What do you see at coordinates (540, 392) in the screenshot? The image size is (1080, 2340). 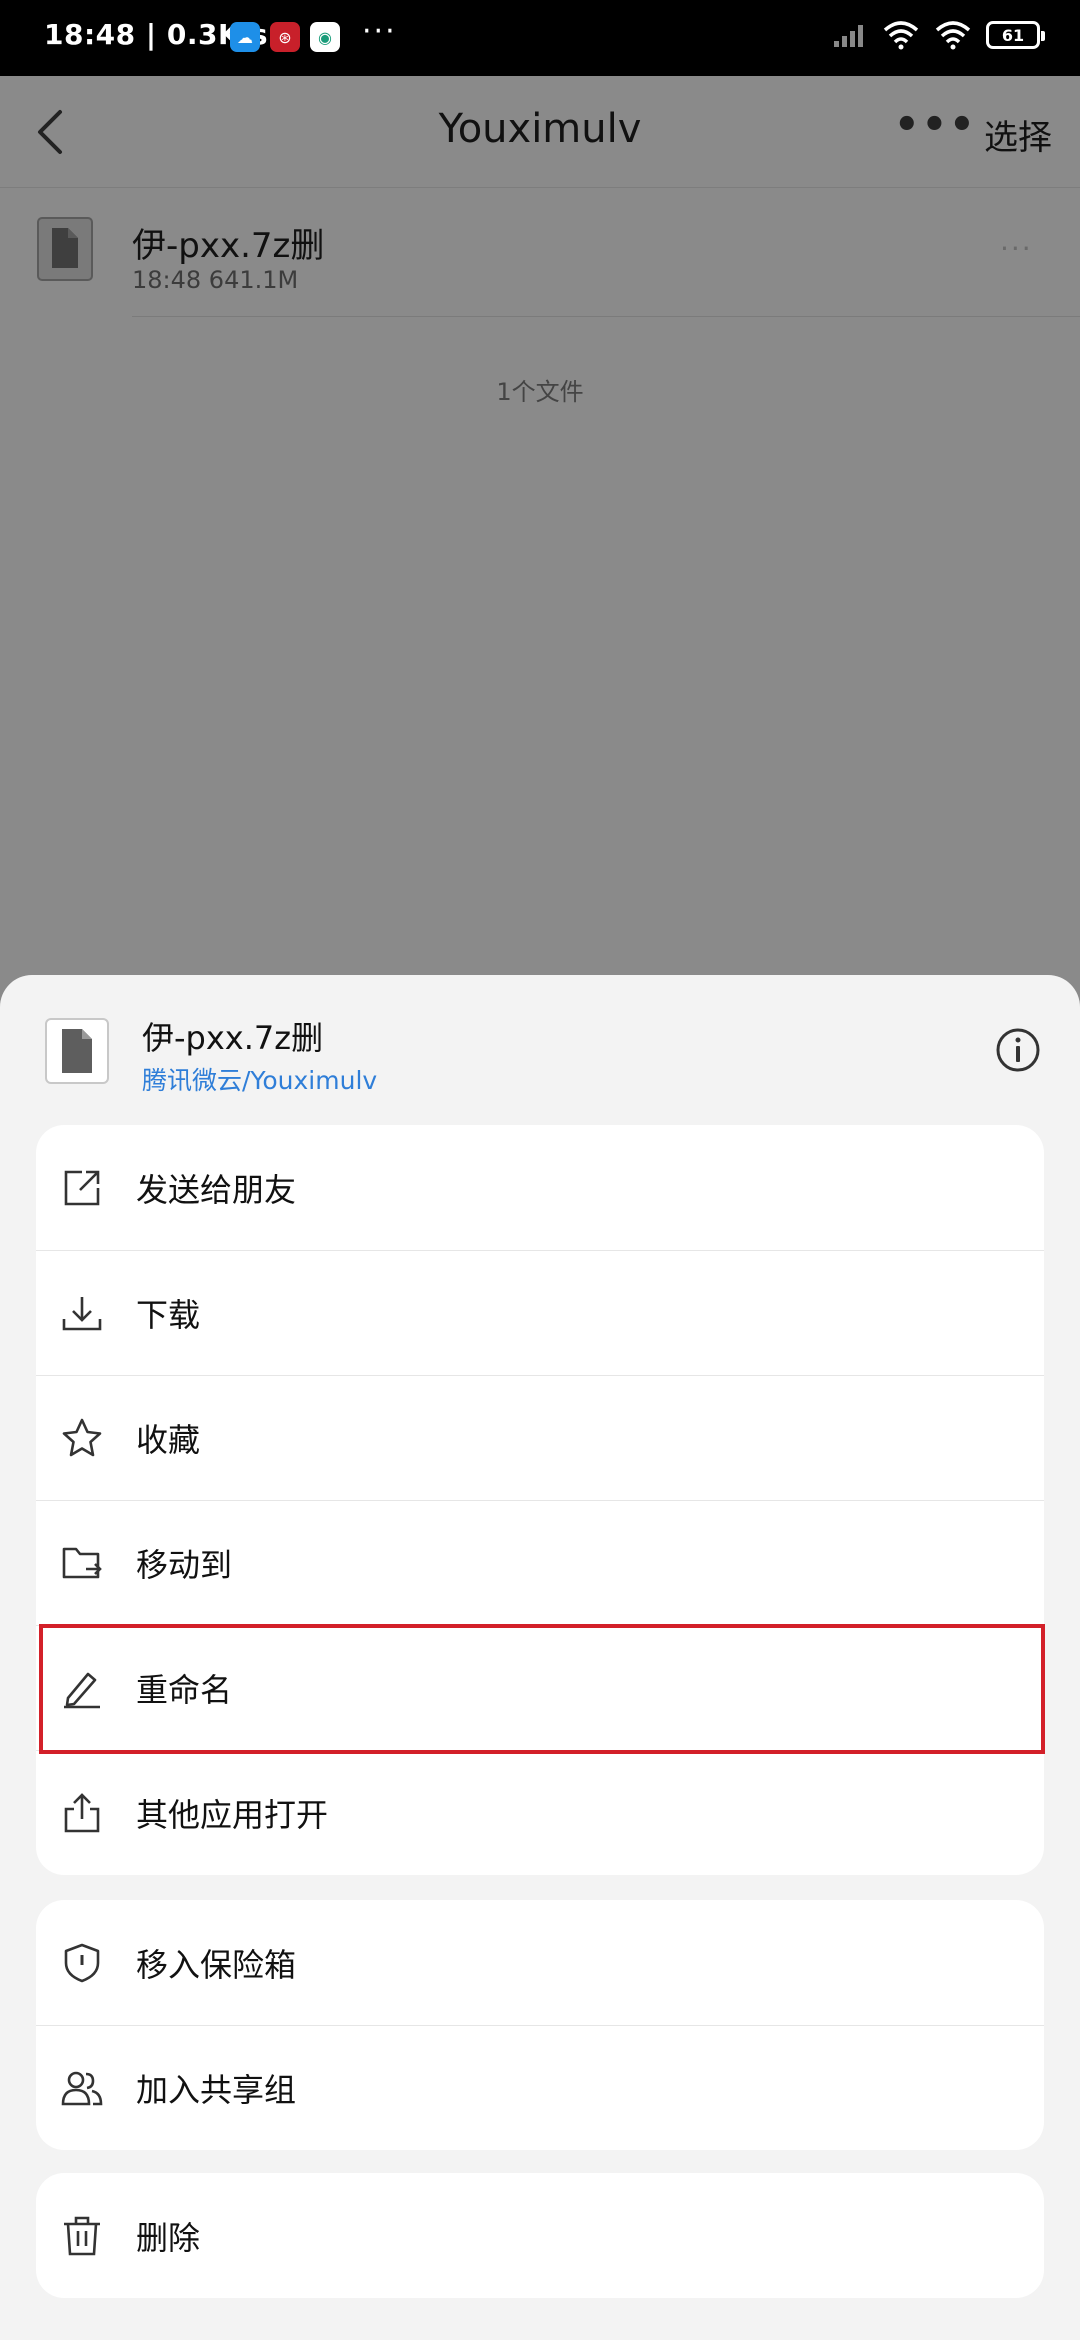 I see `file-count: 1个文件` at bounding box center [540, 392].